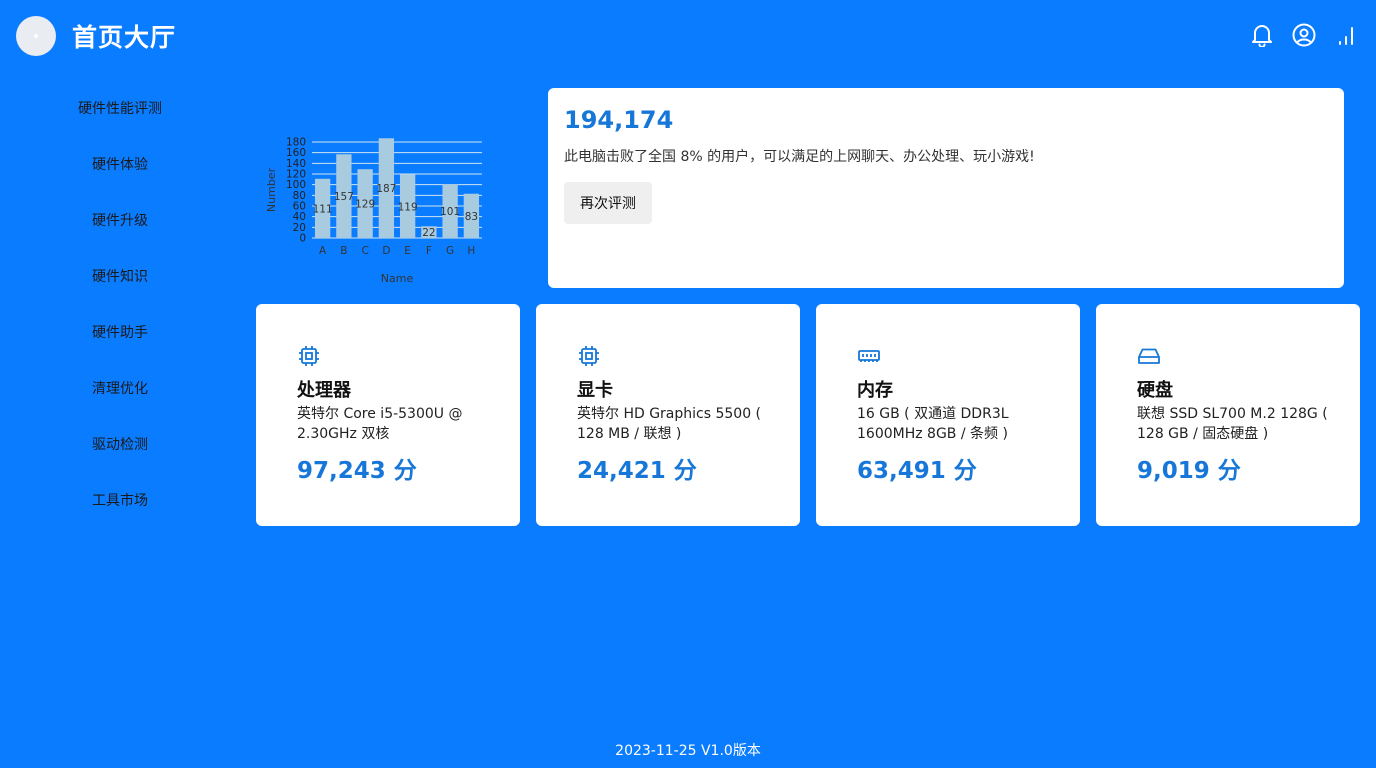  I want to click on version-footer: 2023-11-25 V1.0版本, so click(688, 751).